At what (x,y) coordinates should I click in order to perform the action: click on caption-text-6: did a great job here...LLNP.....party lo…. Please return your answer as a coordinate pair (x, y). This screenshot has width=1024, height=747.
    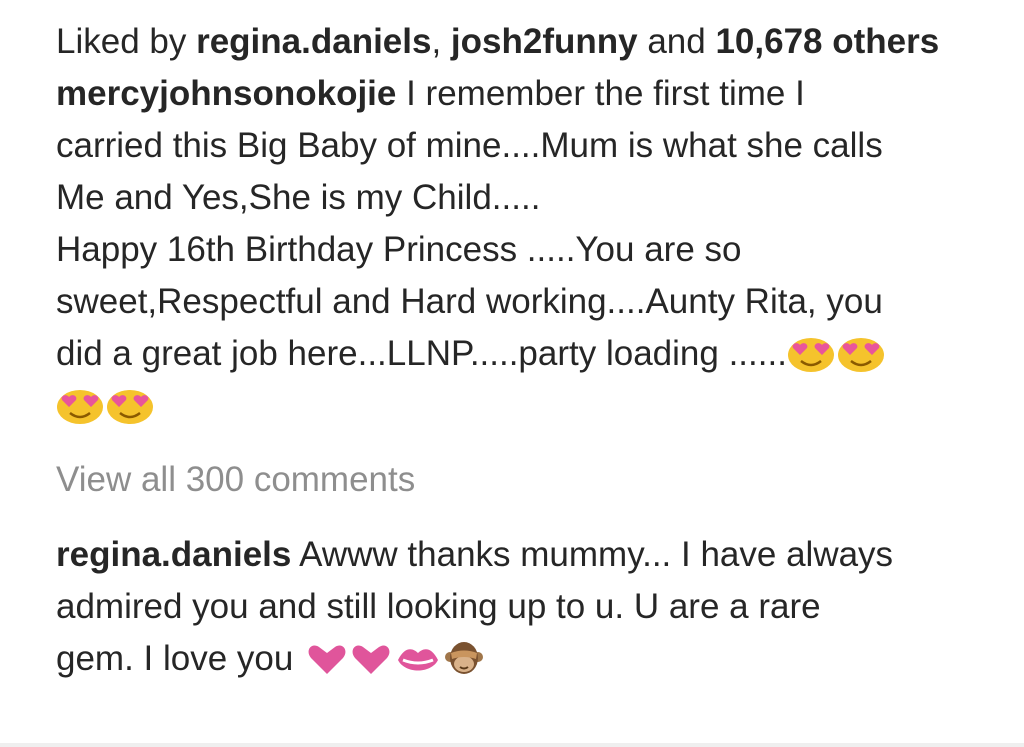
    Looking at the image, I should click on (421, 353).